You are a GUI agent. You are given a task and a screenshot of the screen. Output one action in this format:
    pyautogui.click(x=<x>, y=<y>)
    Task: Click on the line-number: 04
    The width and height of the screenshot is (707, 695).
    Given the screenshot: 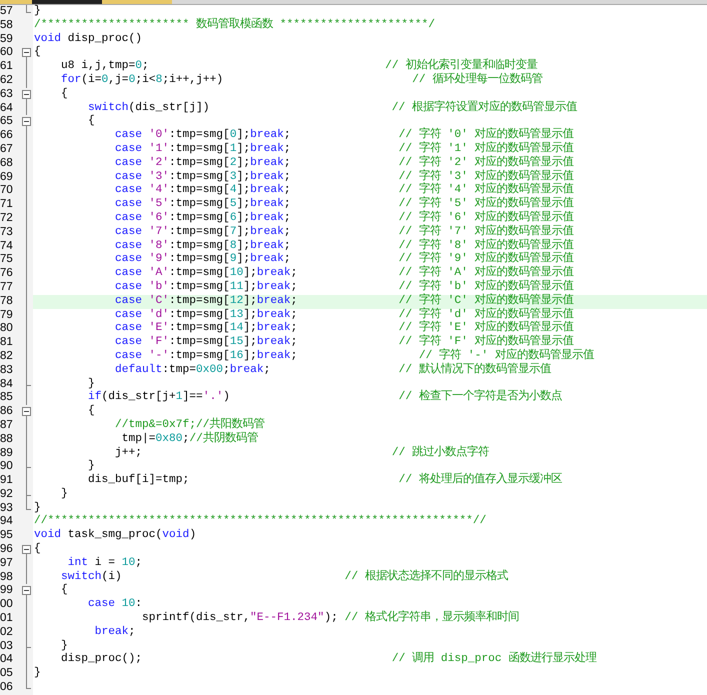 What is the action you would take?
    pyautogui.click(x=10, y=660)
    